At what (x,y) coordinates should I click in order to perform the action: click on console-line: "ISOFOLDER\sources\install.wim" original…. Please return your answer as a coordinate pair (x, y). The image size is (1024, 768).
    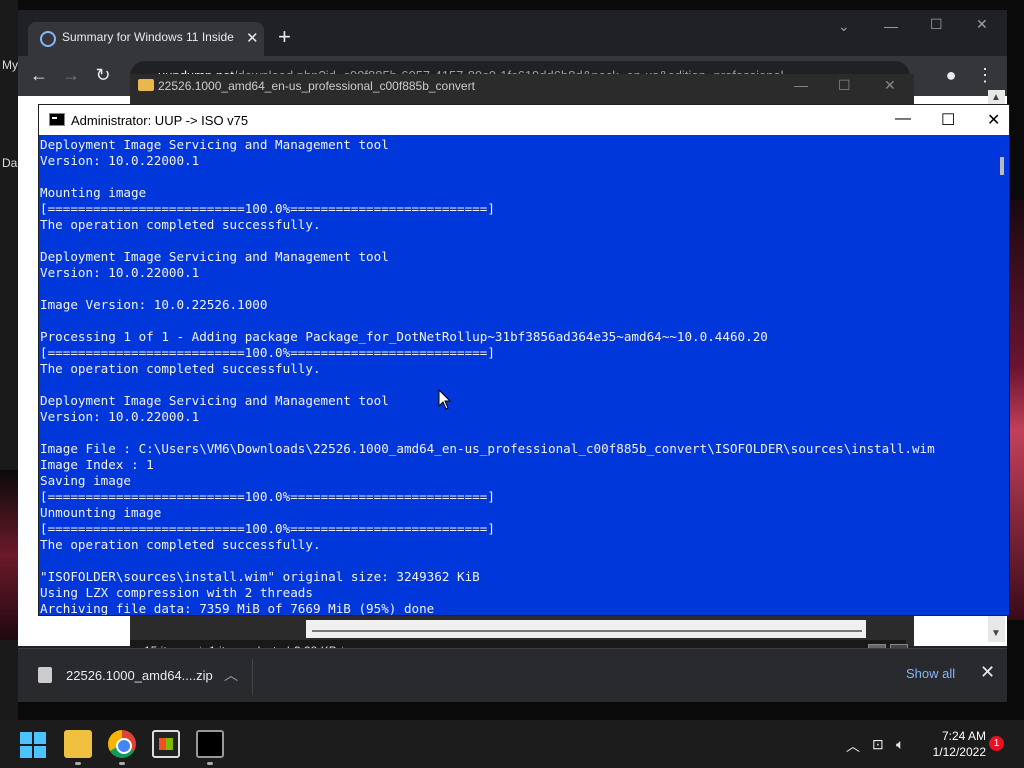
    Looking at the image, I should click on (260, 576).